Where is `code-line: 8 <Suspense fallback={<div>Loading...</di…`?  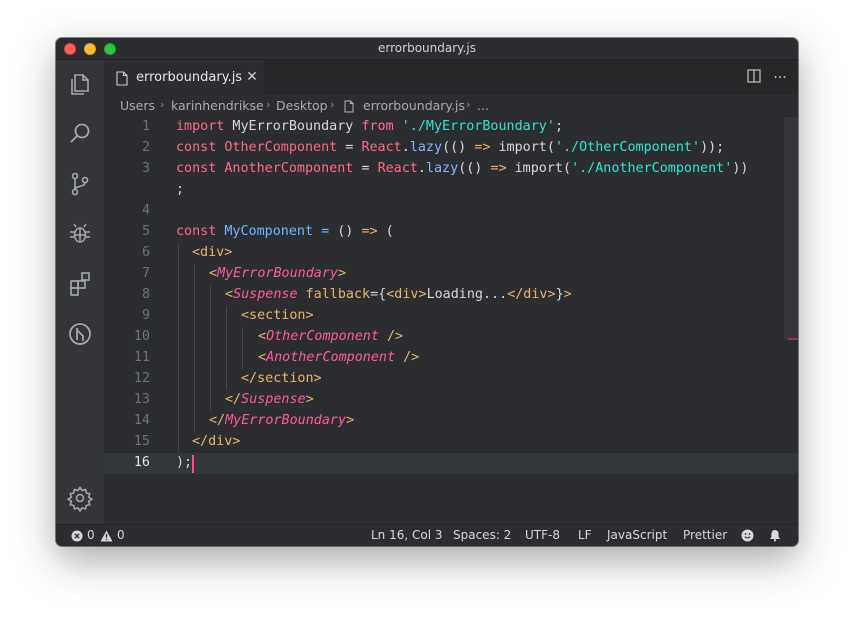 code-line: 8 <Suspense fallback={<div>Loading...</di… is located at coordinates (451, 295).